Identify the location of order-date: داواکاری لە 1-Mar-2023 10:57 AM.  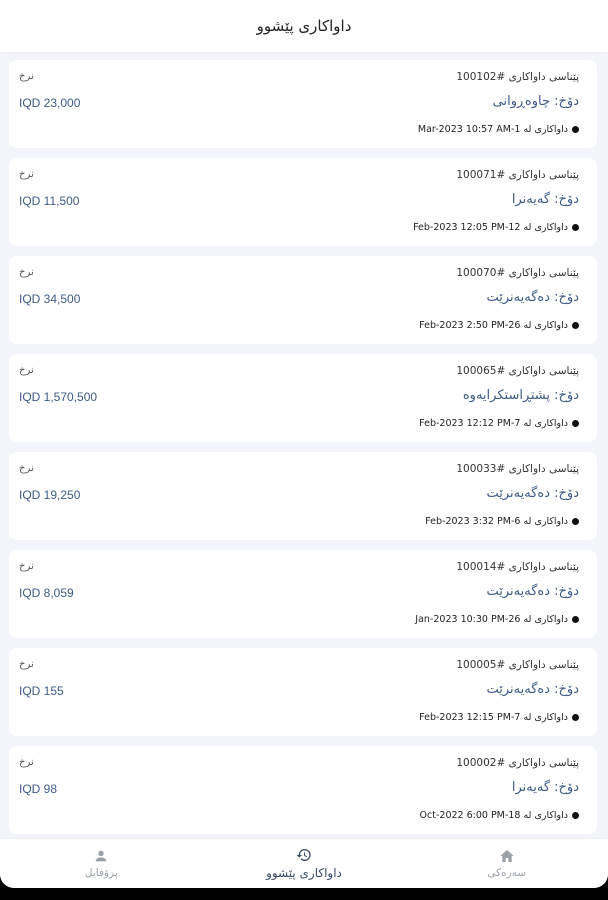
(492, 129).